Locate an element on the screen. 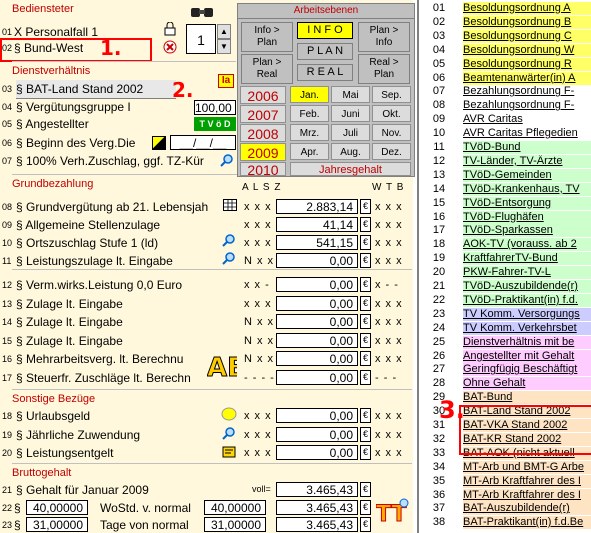 Image resolution: width=591 pixels, height=533 pixels. real-button: R E A L is located at coordinates (325, 72).